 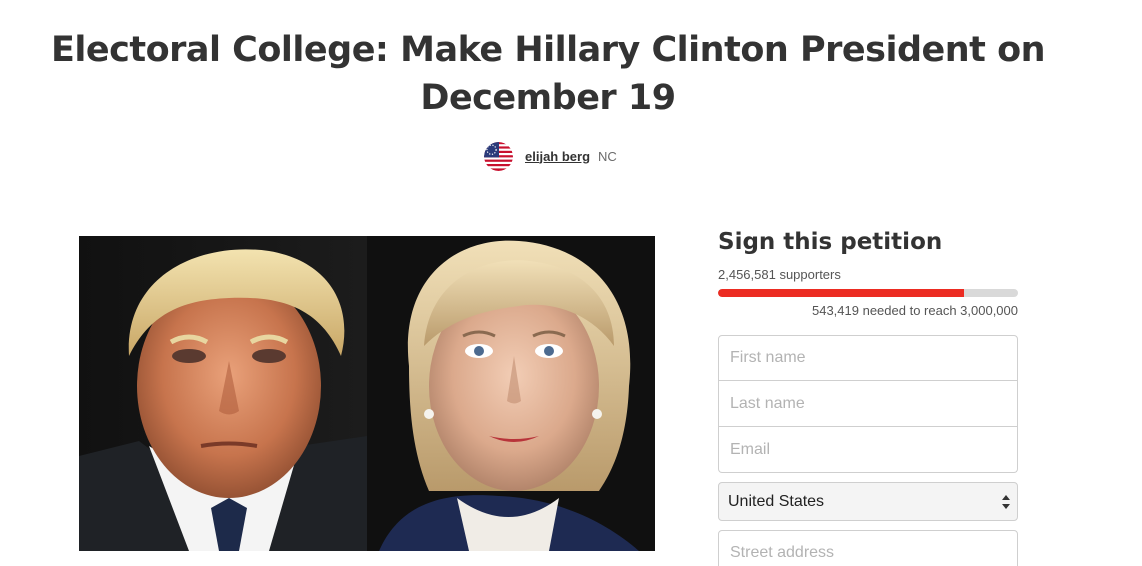 What do you see at coordinates (868, 358) in the screenshot?
I see `first-name-field` at bounding box center [868, 358].